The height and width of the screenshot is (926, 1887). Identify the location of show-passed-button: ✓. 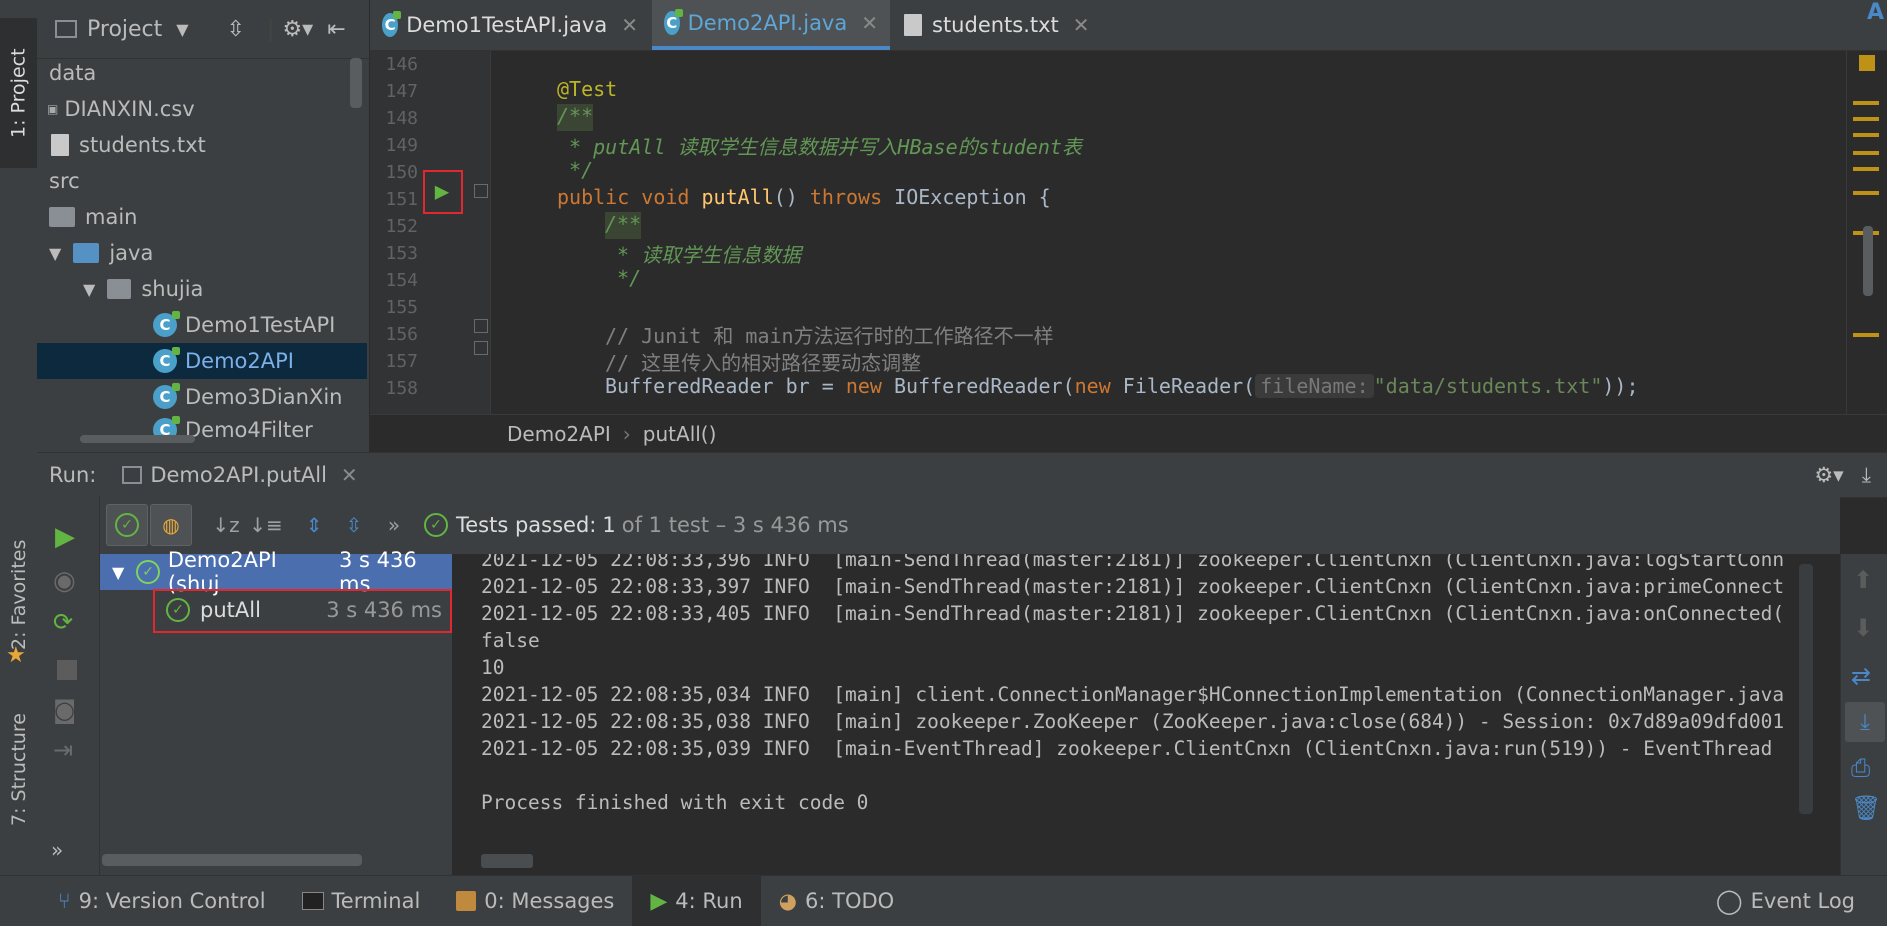
(127, 525).